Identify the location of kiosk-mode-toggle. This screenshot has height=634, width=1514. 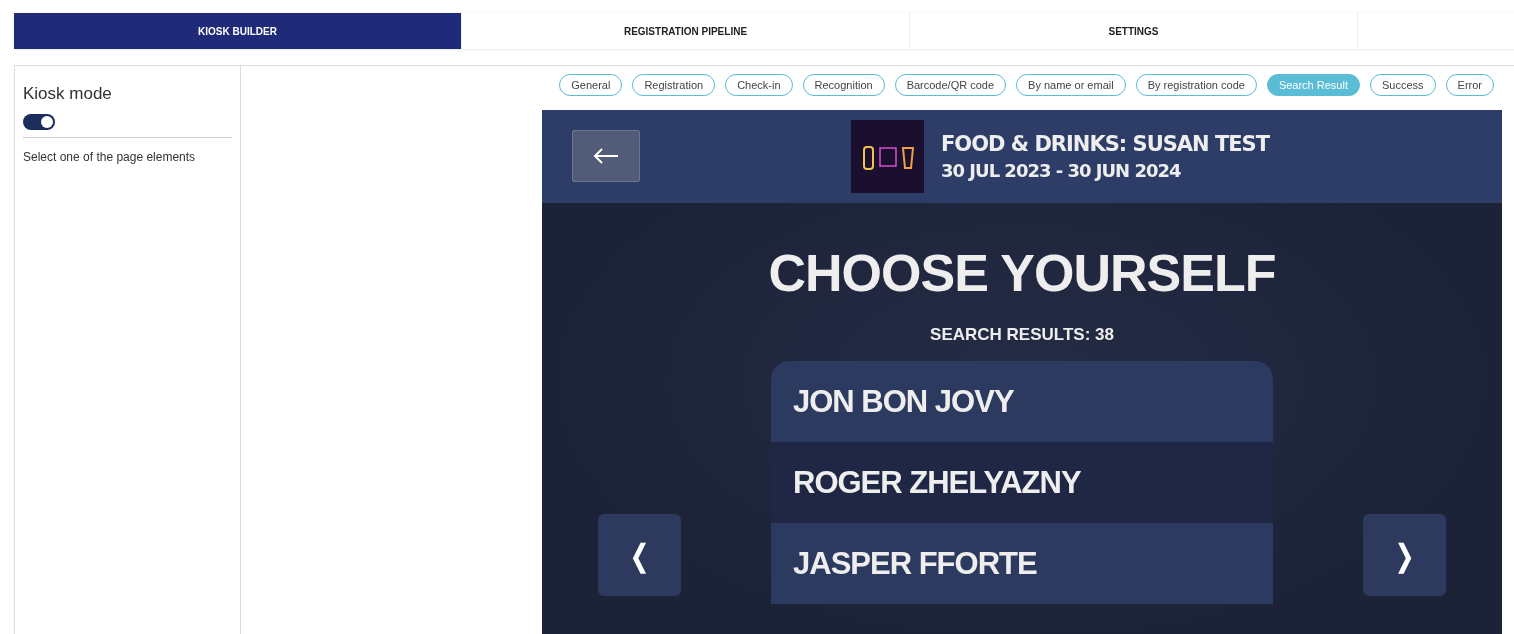
(39, 122).